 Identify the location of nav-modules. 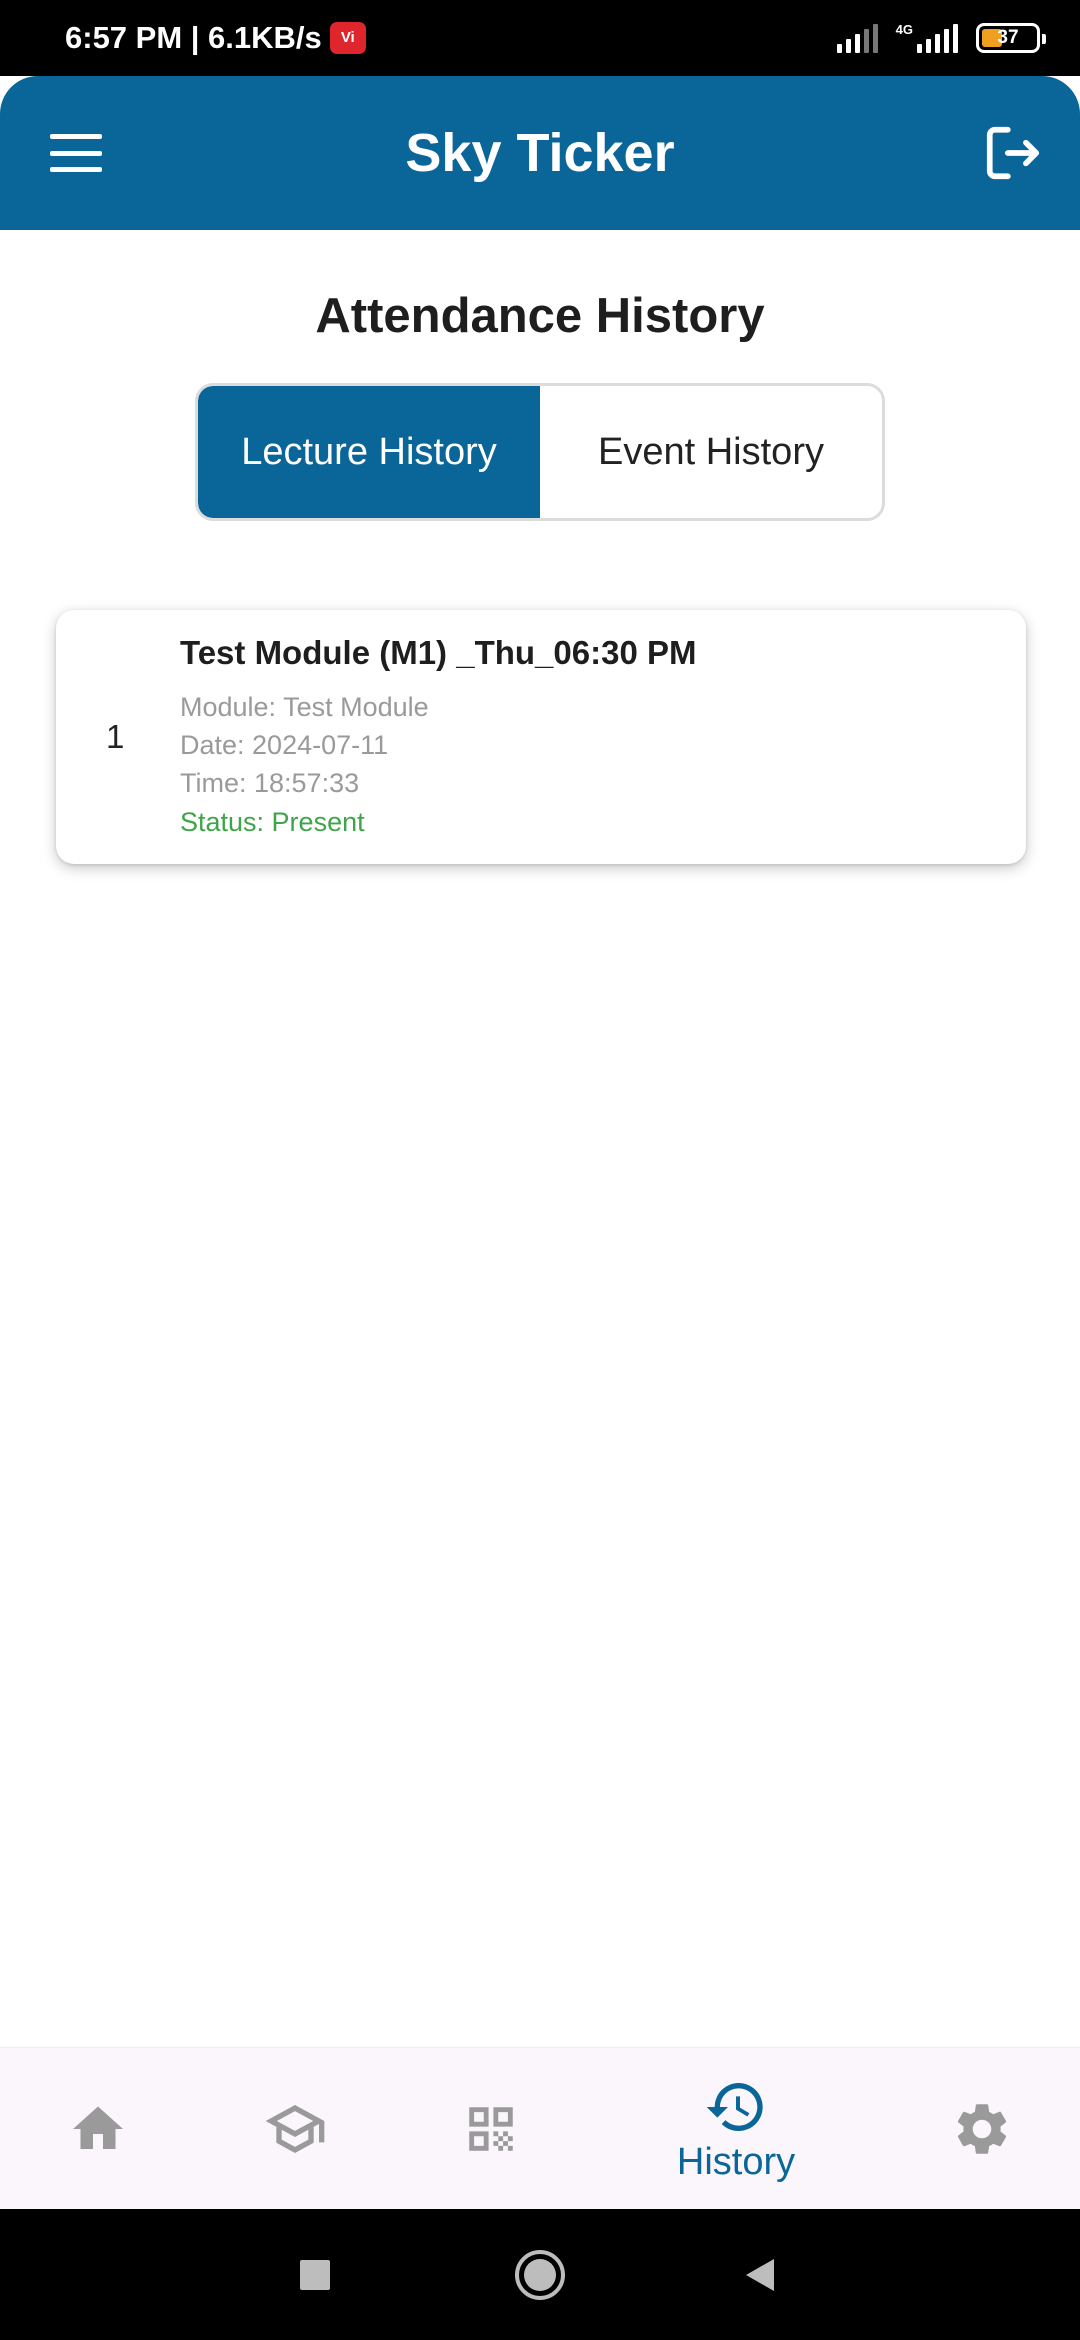
(295, 2129).